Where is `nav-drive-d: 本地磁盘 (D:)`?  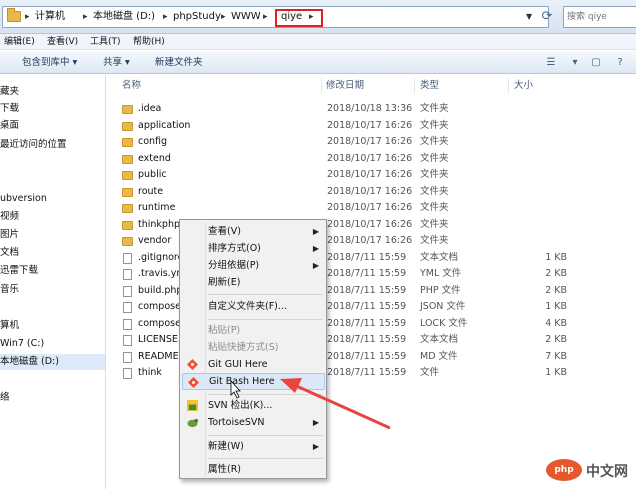
nav-drive-d: 本地磁盘 (D:) is located at coordinates (52, 362).